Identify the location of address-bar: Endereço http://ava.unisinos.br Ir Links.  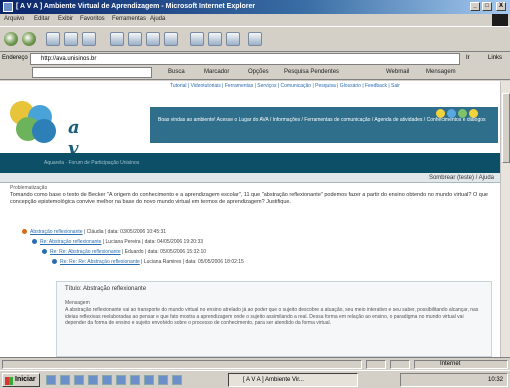
(255, 59).